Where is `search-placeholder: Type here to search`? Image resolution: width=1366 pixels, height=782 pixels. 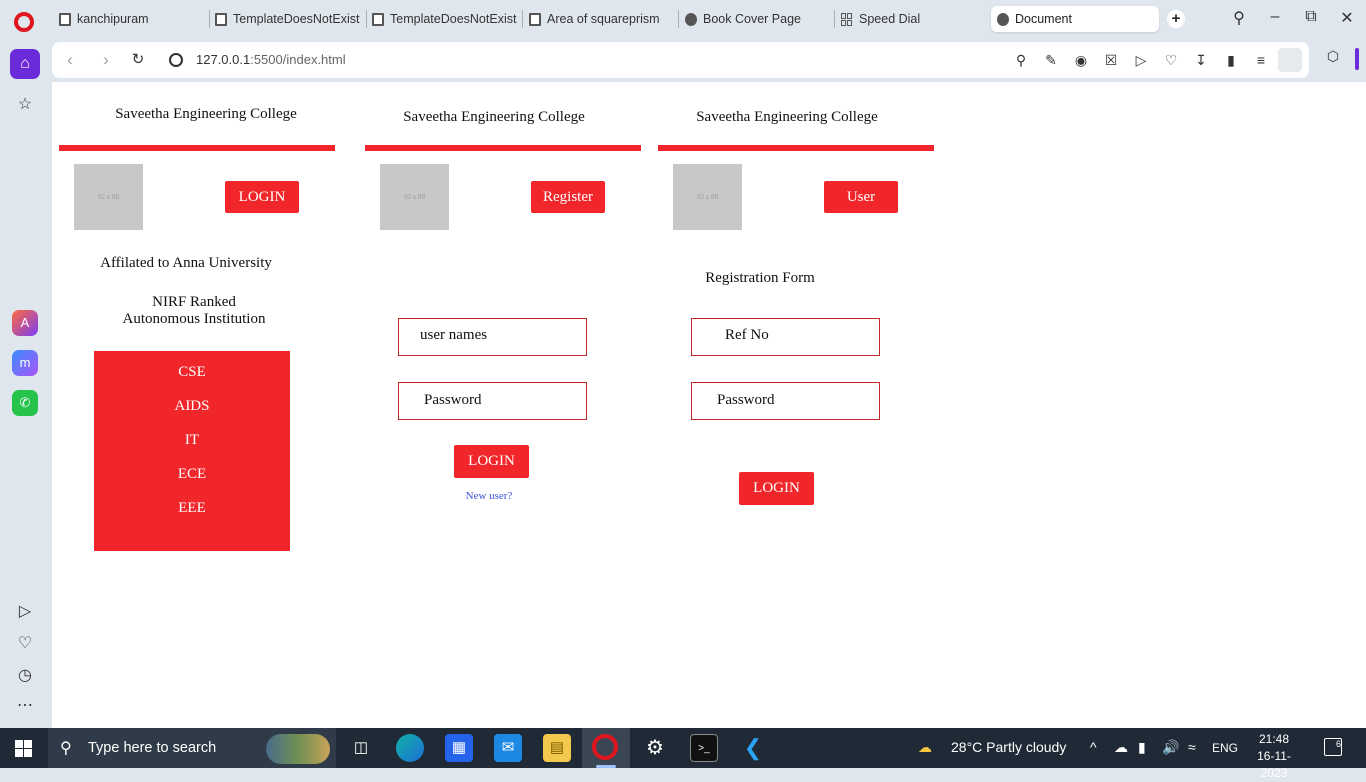 search-placeholder: Type here to search is located at coordinates (152, 748).